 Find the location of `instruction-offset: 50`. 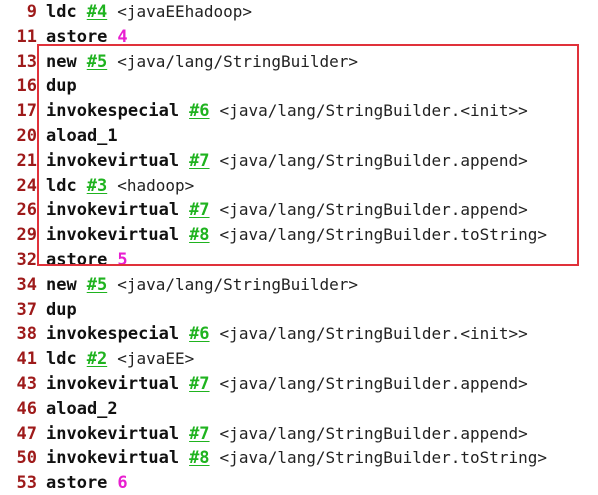

instruction-offset: 50 is located at coordinates (26, 458).